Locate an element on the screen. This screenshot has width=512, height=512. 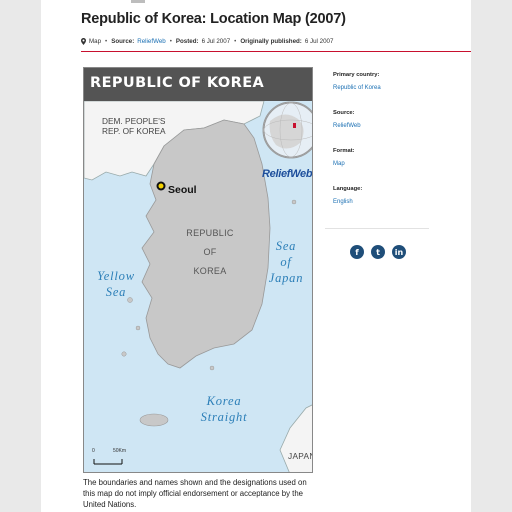
format-label: Format: is located at coordinates (344, 151).